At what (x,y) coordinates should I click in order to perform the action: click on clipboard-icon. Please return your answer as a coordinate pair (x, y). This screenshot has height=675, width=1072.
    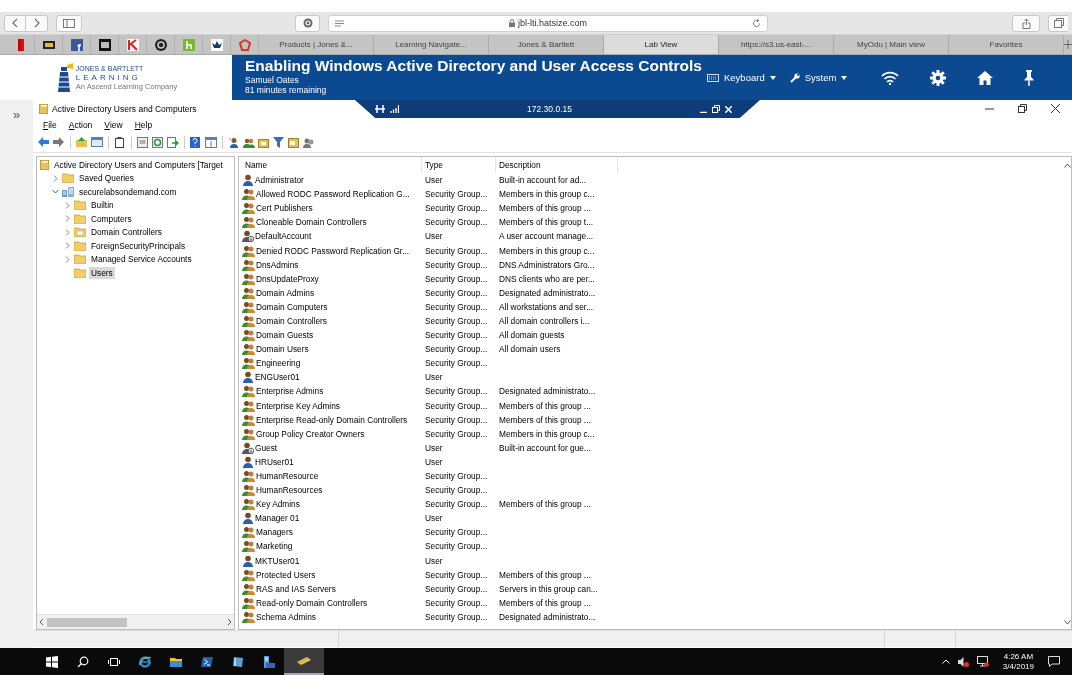
    Looking at the image, I should click on (120, 142).